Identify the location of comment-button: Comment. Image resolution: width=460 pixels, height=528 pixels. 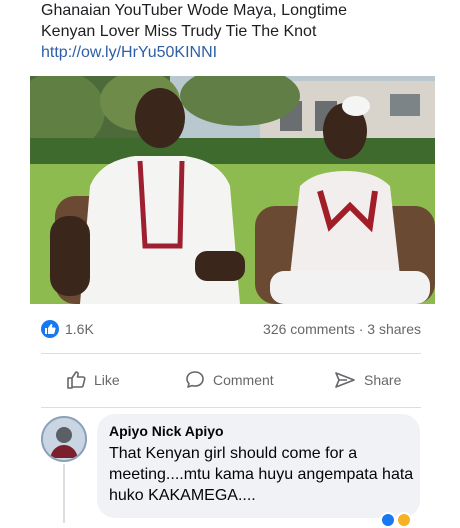
(229, 380).